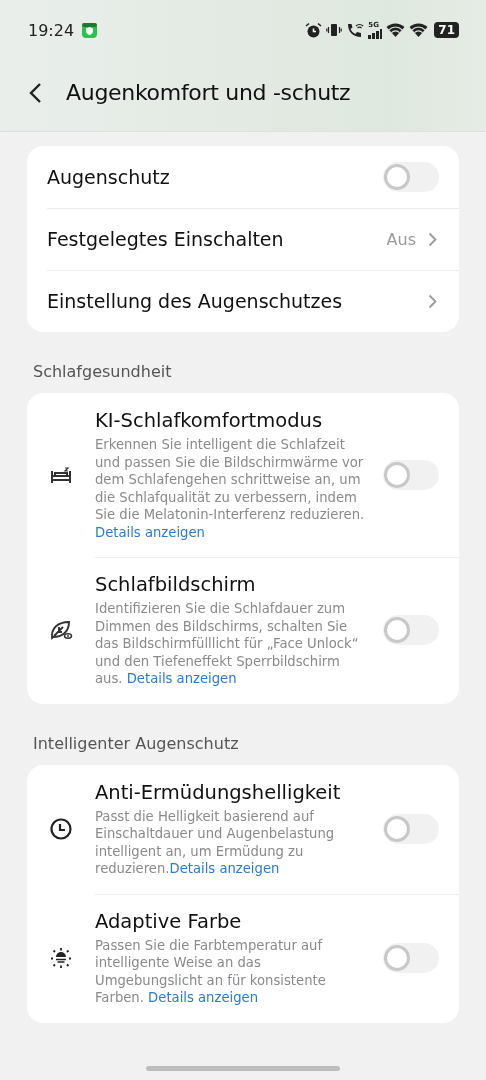  Describe the element at coordinates (314, 30) in the screenshot. I see `alarm-icon` at that location.